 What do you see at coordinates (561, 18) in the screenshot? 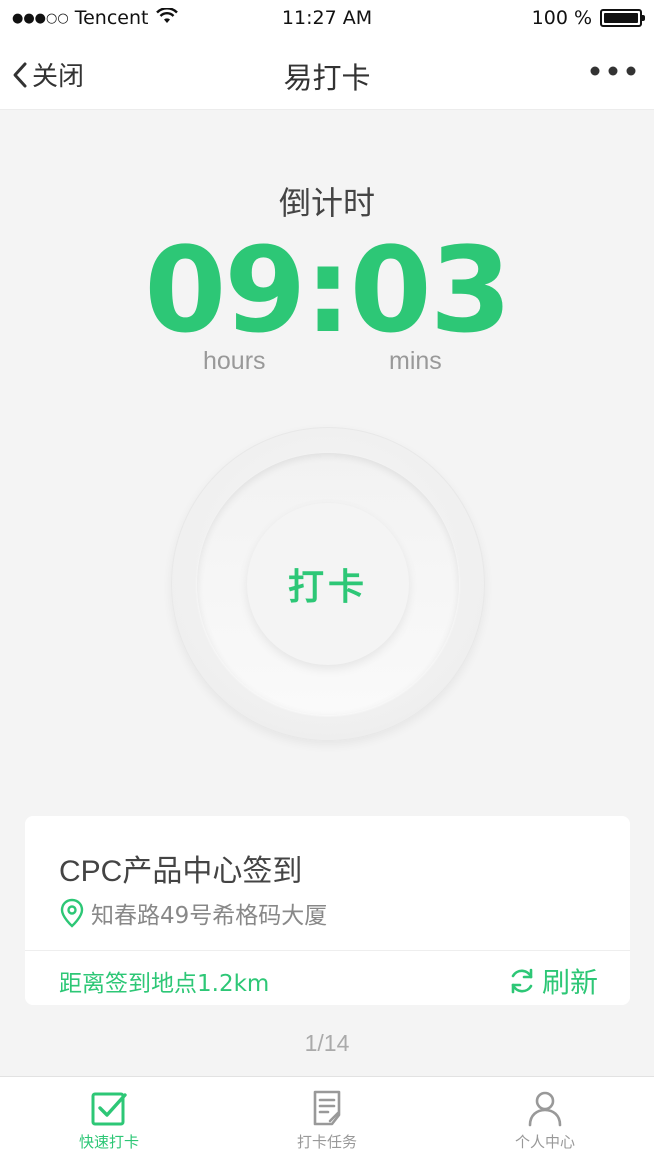
I see `battery-percent: 100 %` at bounding box center [561, 18].